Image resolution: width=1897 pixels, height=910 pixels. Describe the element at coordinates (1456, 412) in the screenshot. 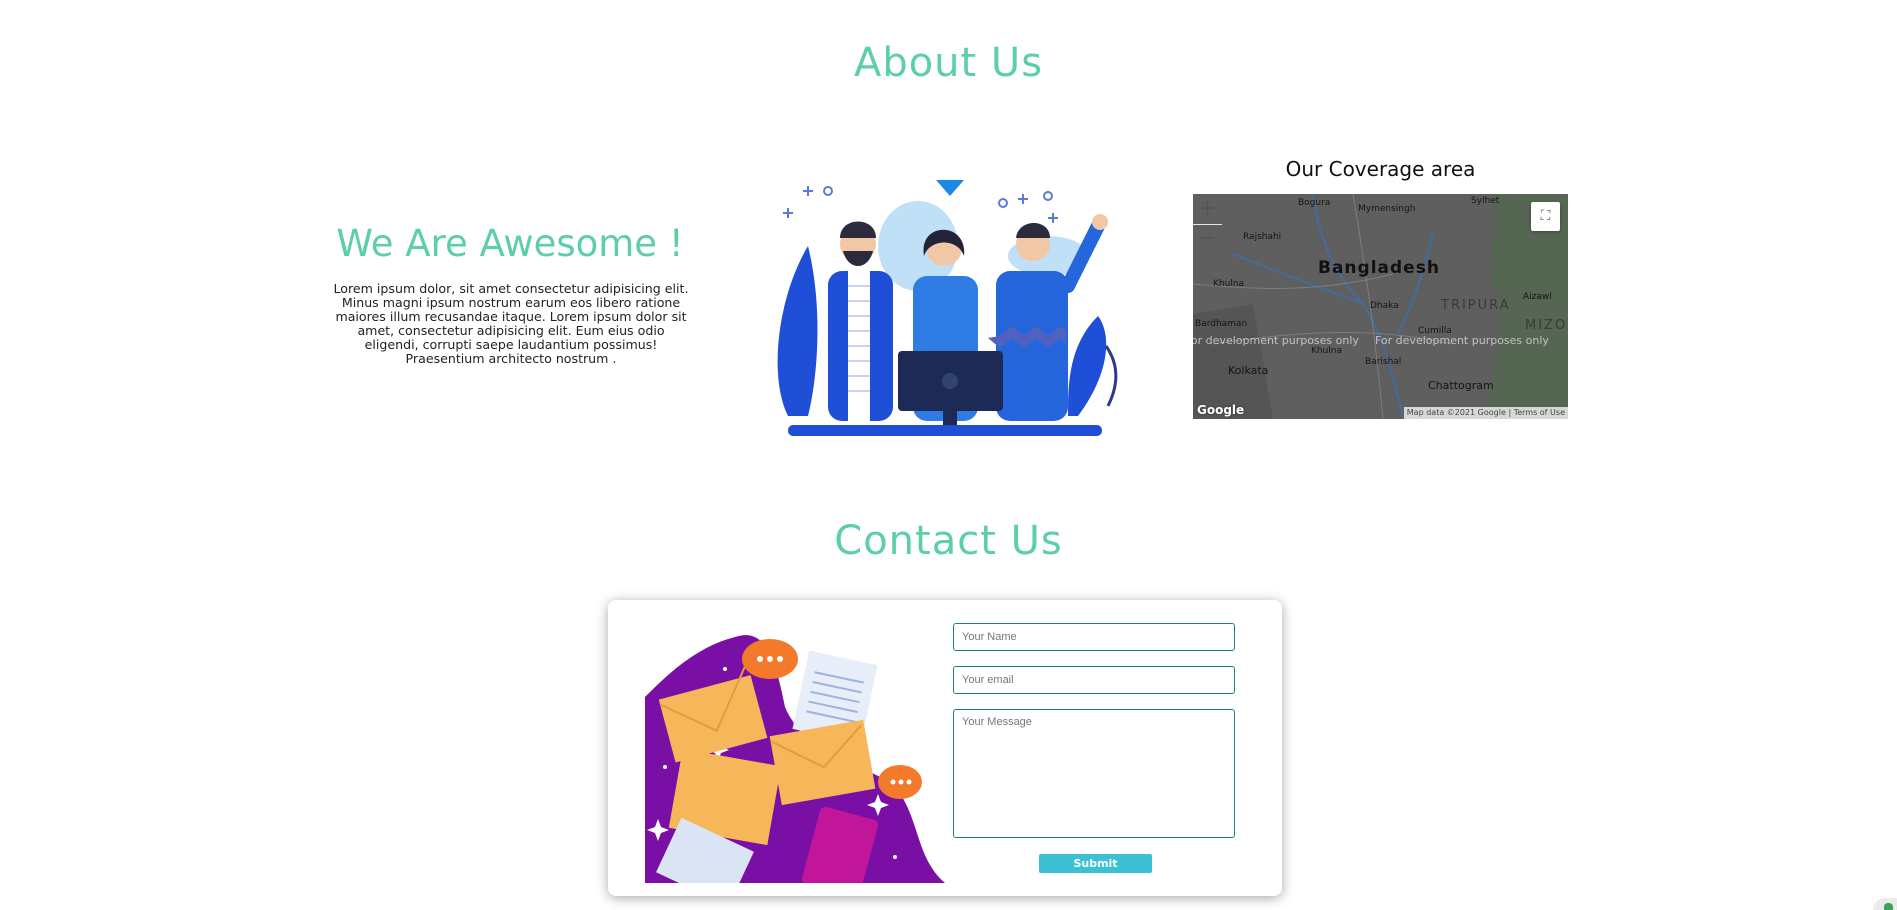

I see `map-data-attribution: Map data ©2021 Google` at that location.